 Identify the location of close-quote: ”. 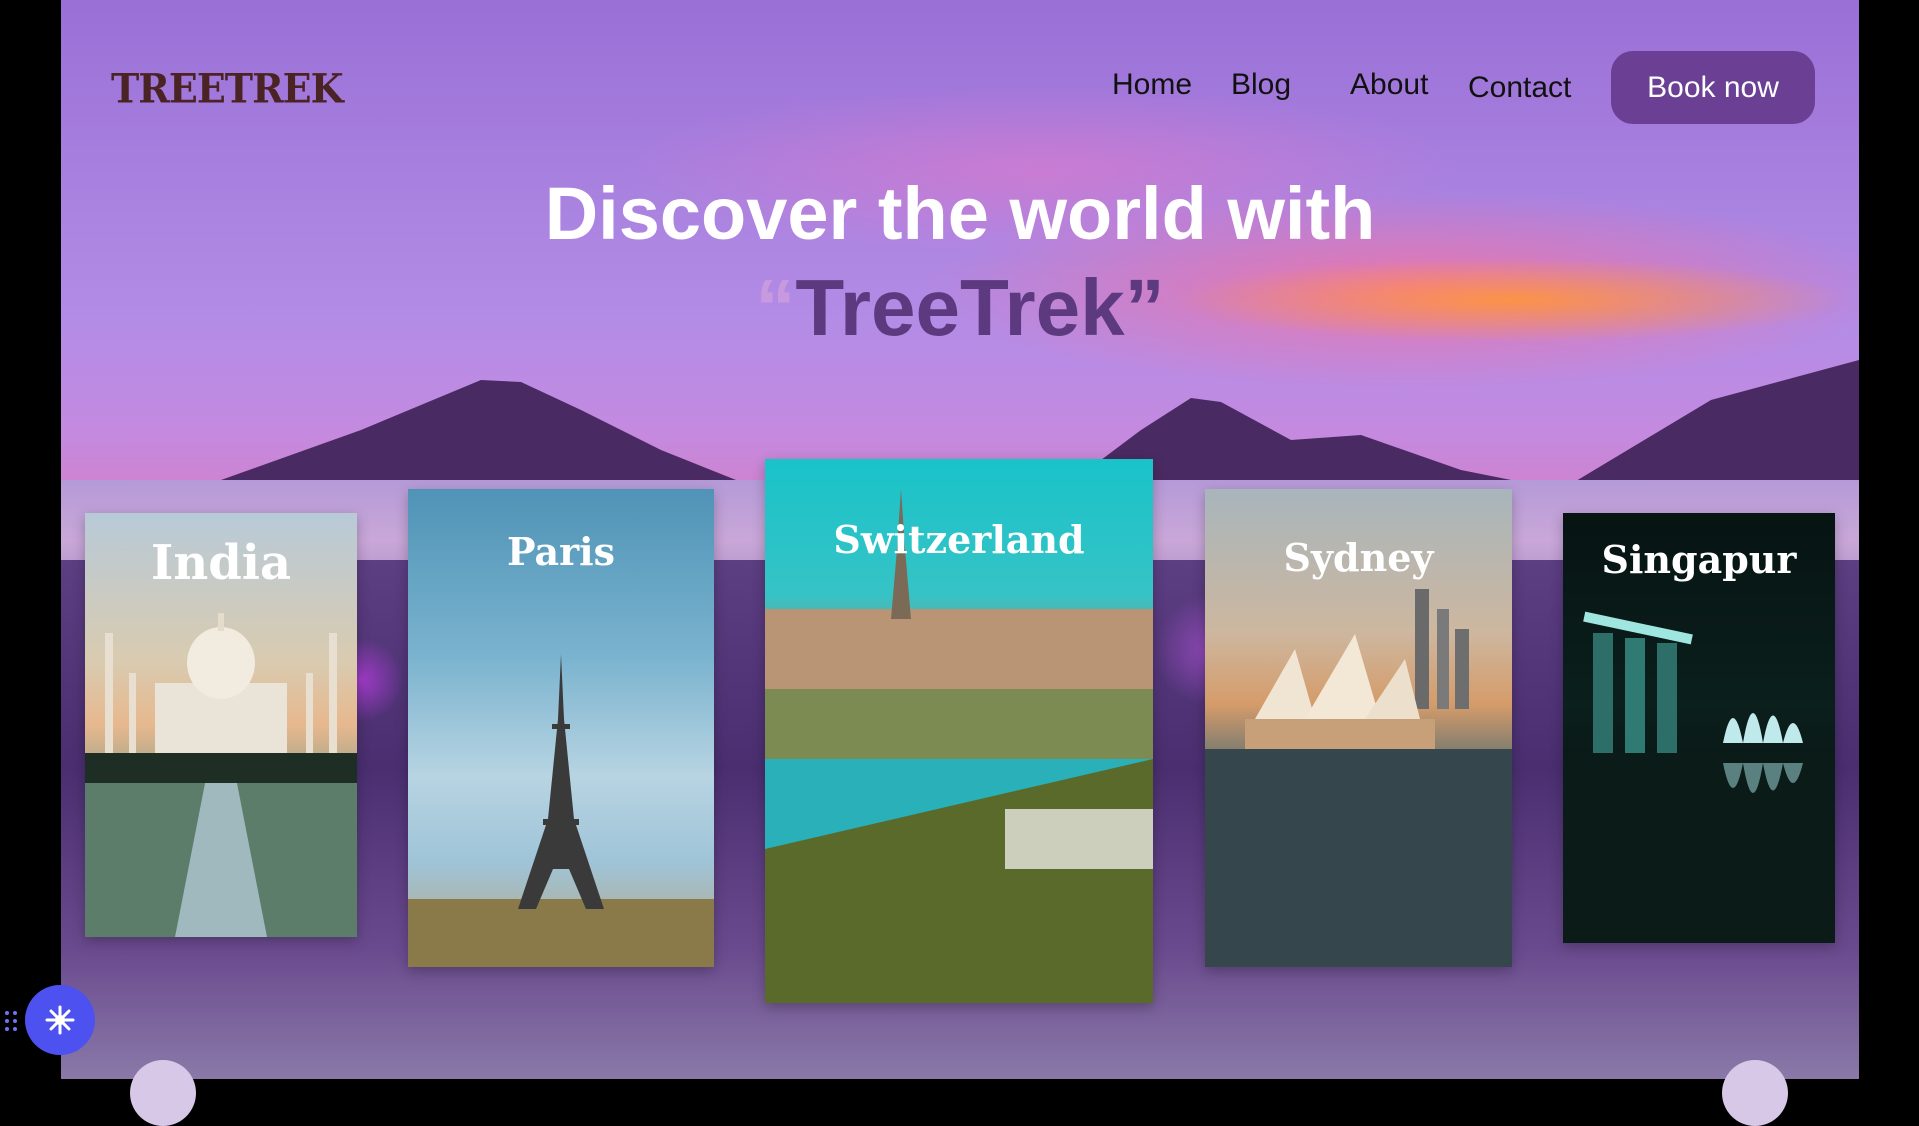
(1144, 307).